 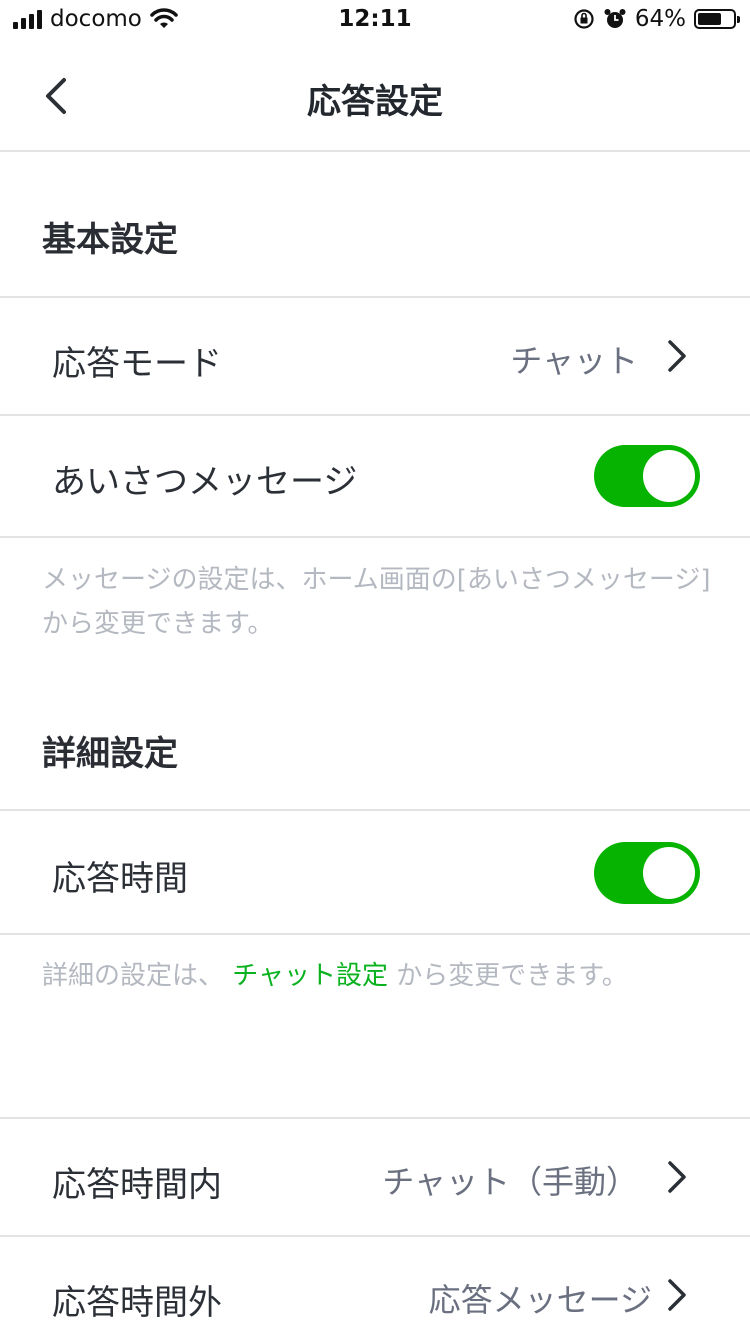 I want to click on section-header-detail: 詳細設定, so click(x=110, y=754).